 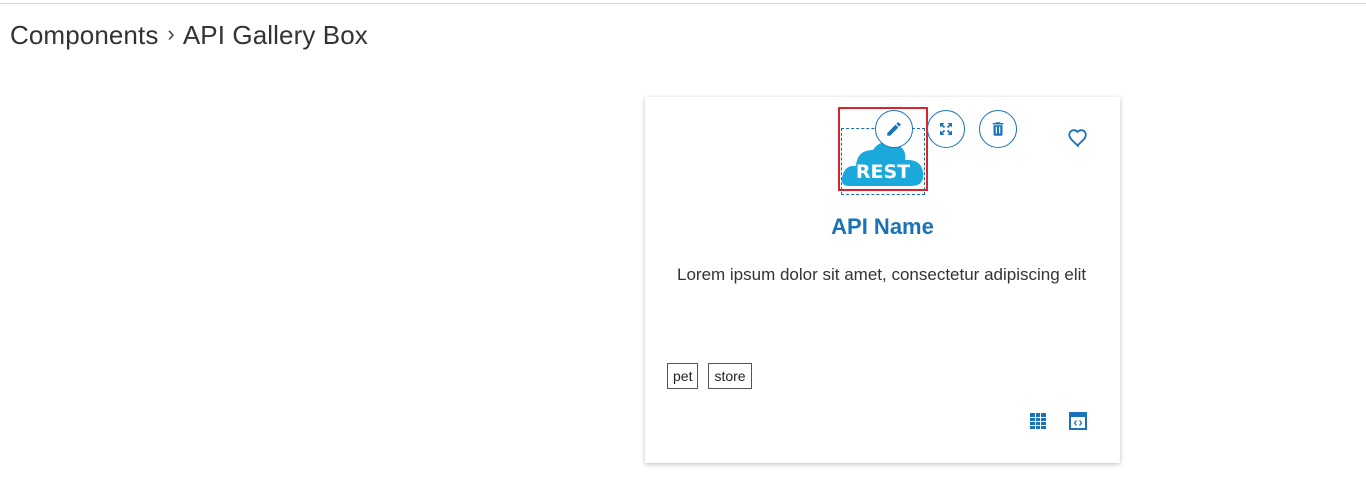 I want to click on trash-icon, so click(x=998, y=129).